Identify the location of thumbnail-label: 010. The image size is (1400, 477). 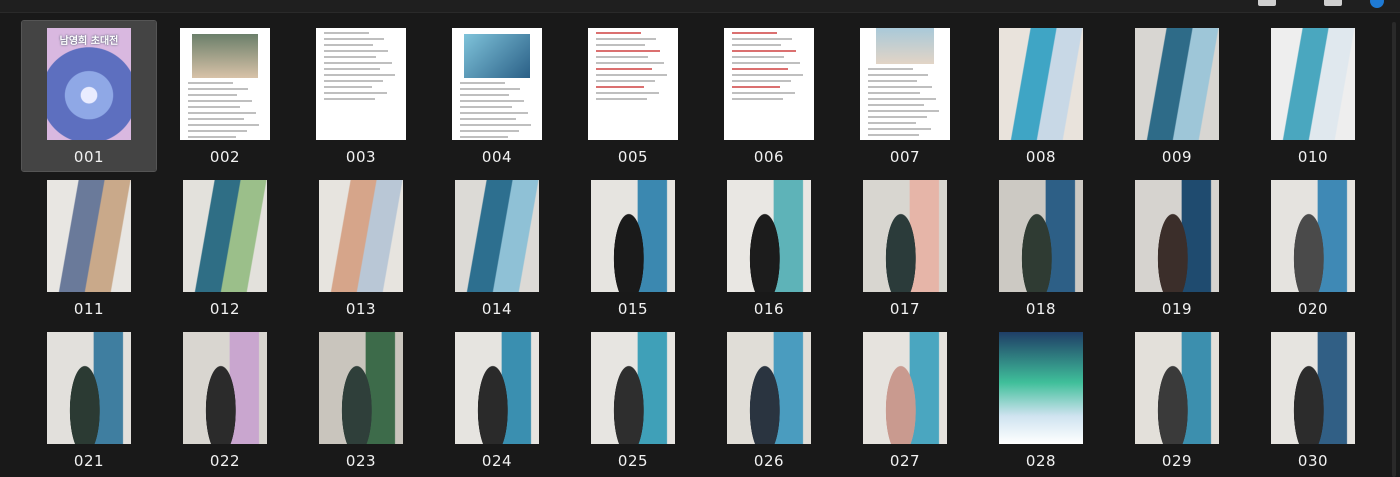
(1313, 157).